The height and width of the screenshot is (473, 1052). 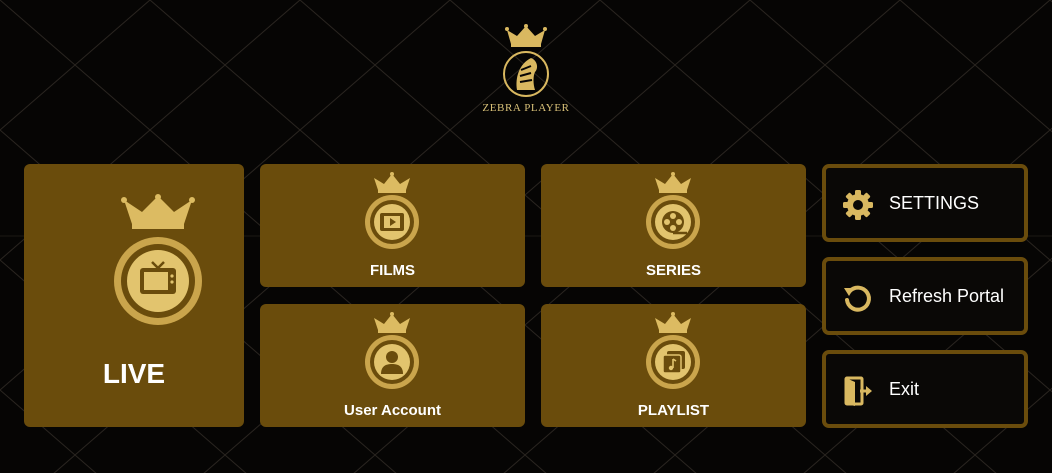 What do you see at coordinates (673, 210) in the screenshot?
I see `film-reel-icon` at bounding box center [673, 210].